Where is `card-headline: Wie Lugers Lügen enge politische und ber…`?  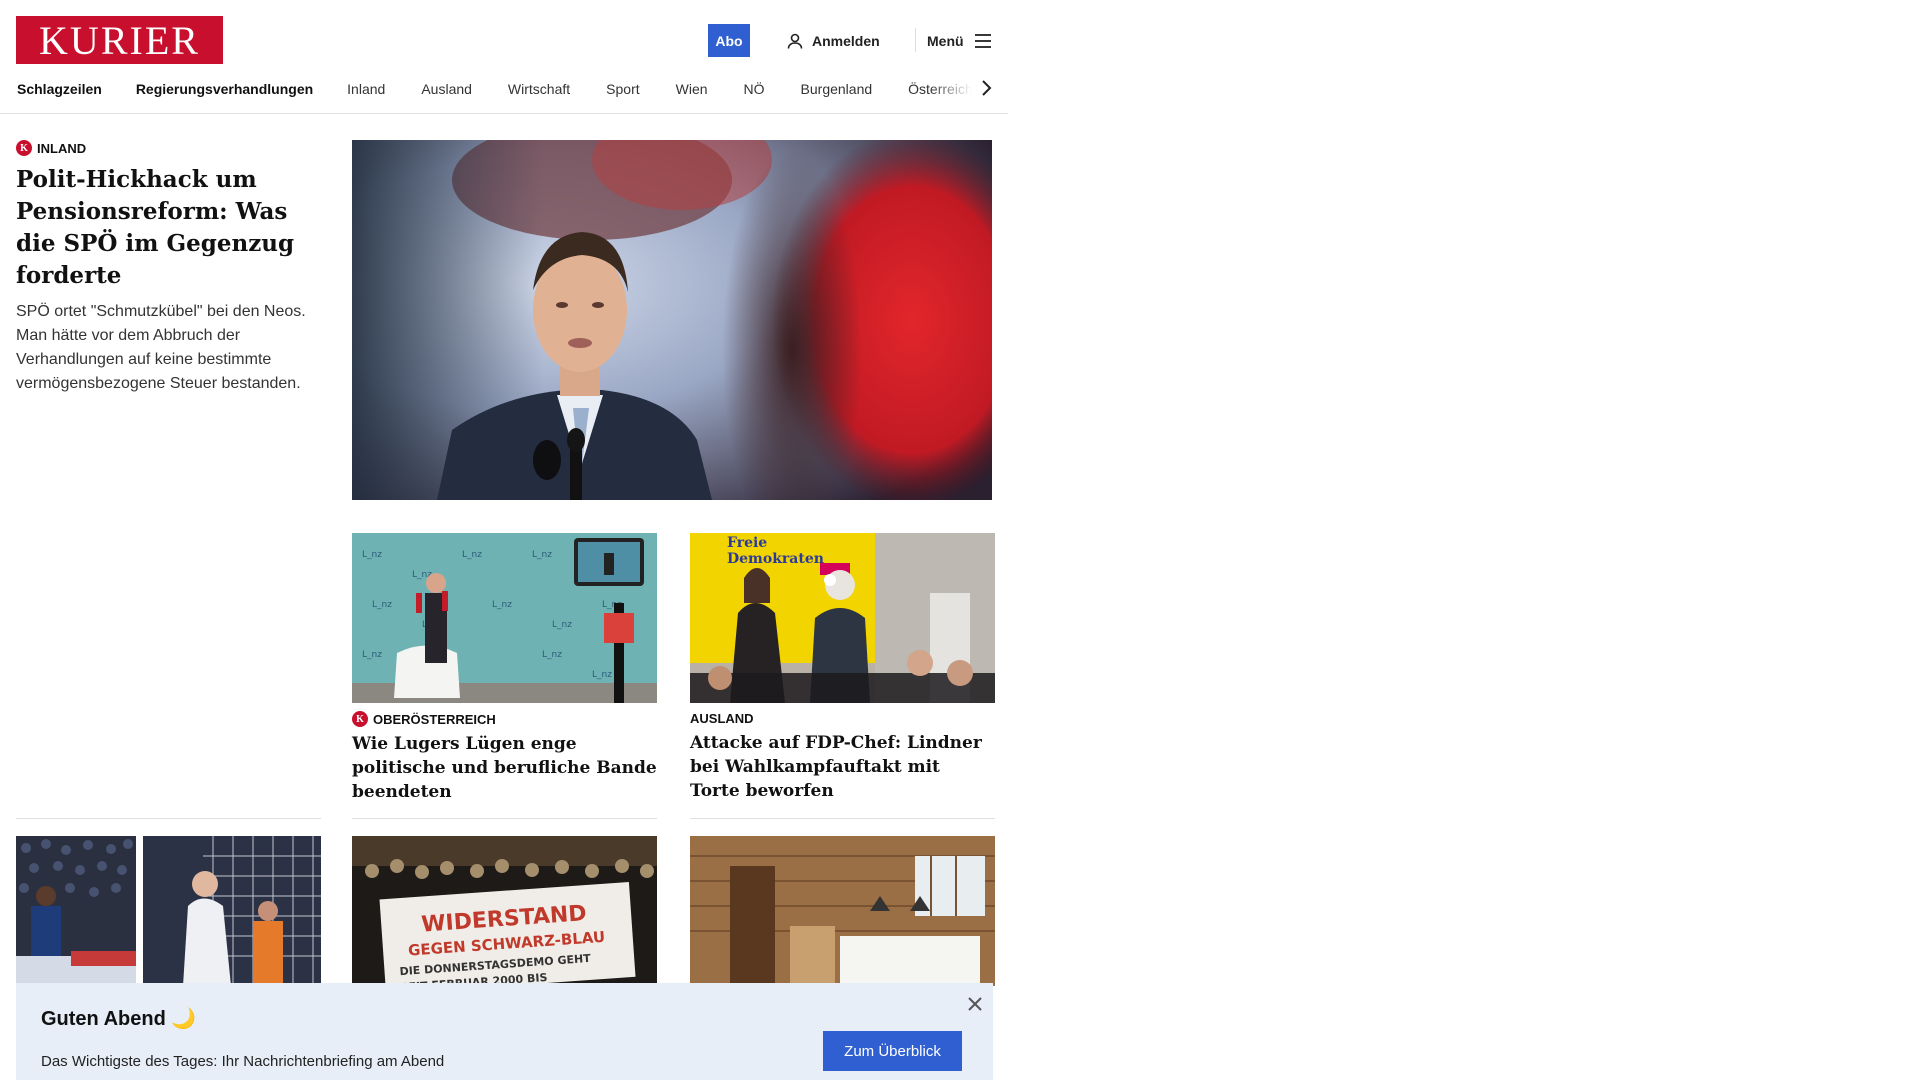 card-headline: Wie Lugers Lügen enge politische und ber… is located at coordinates (504, 768).